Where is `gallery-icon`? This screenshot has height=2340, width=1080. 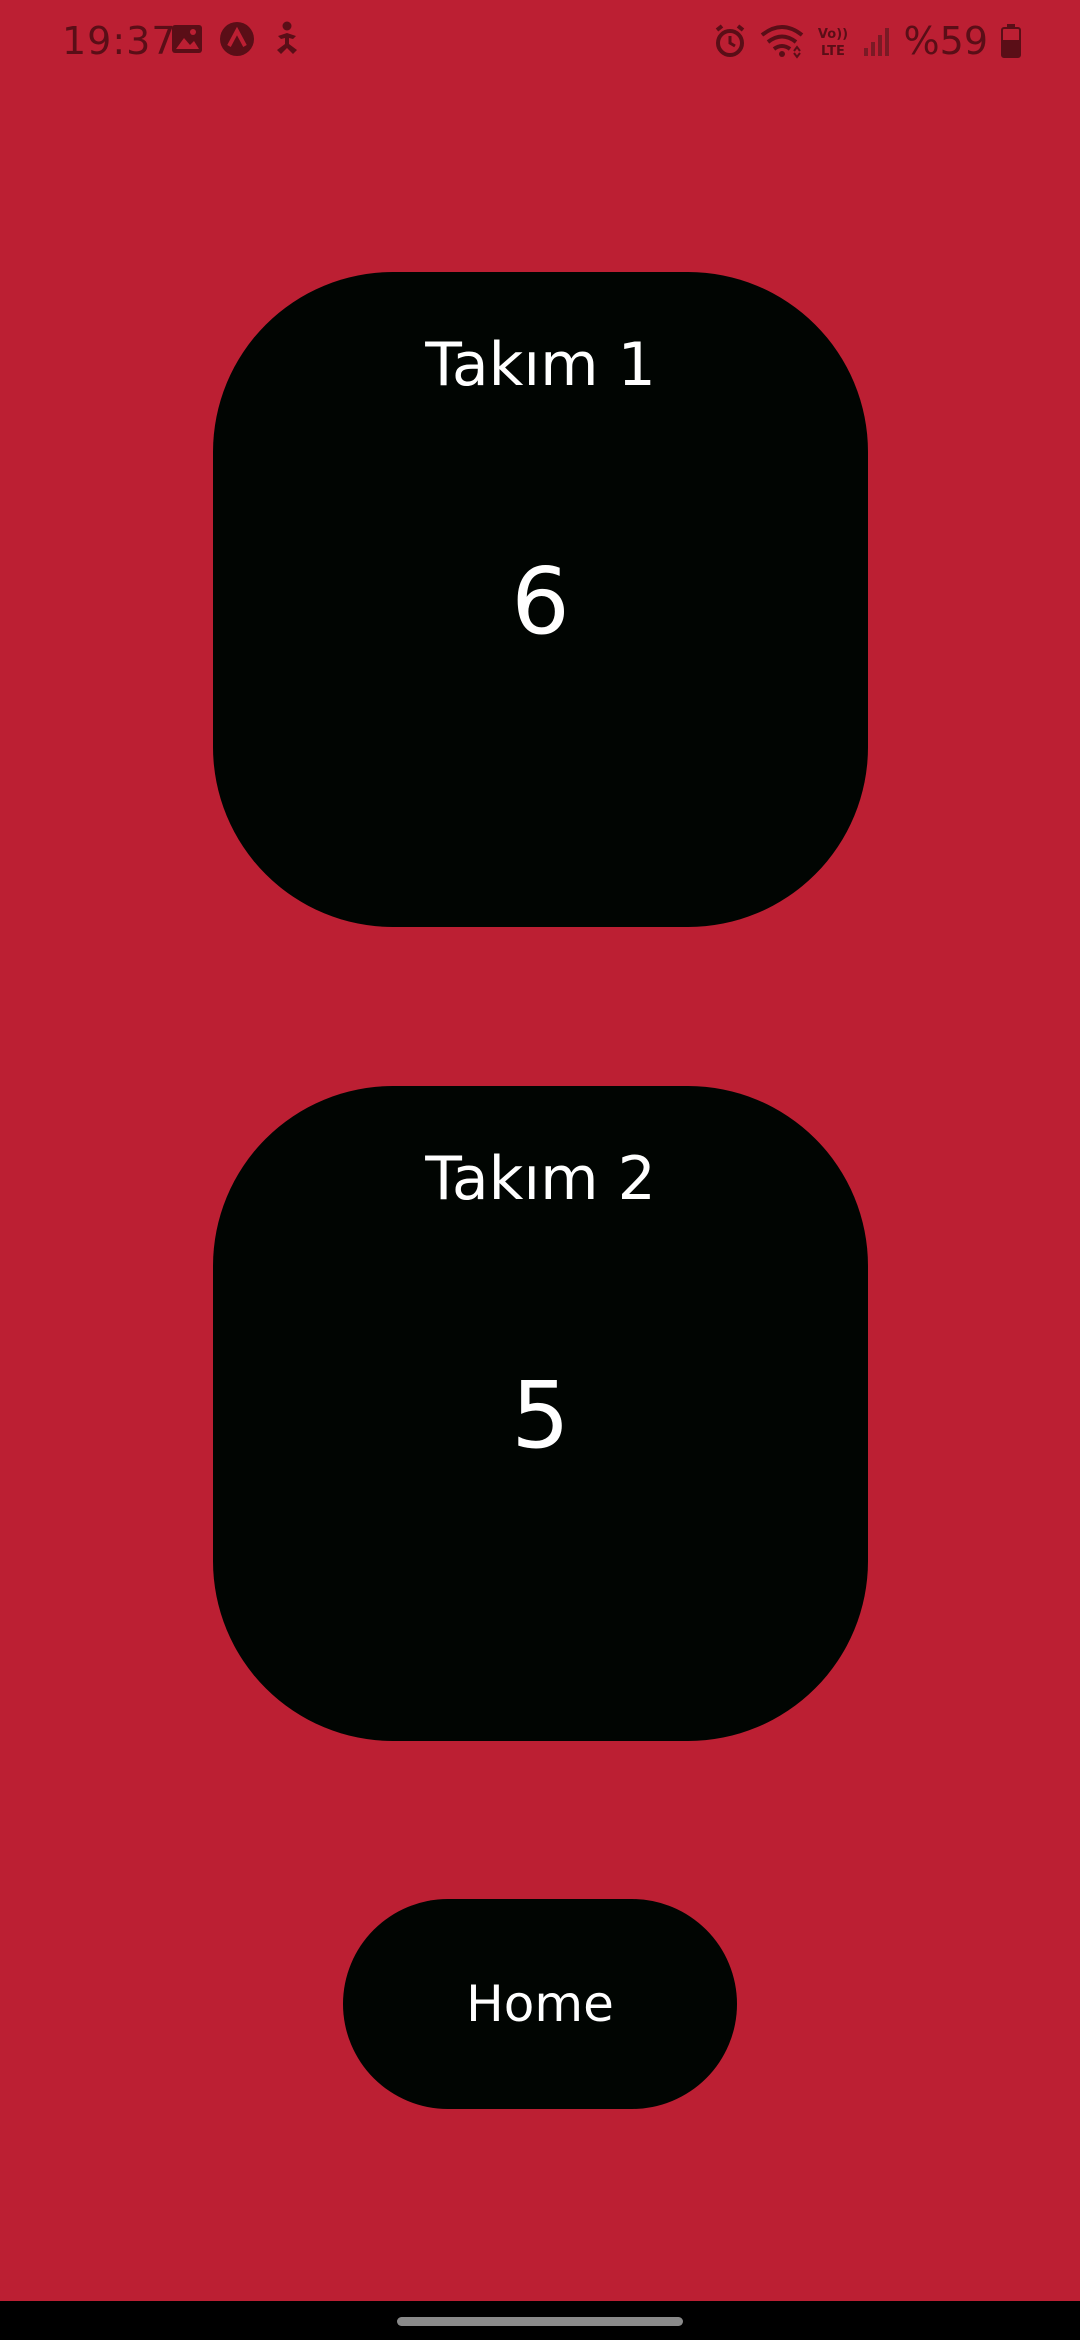
gallery-icon is located at coordinates (187, 39).